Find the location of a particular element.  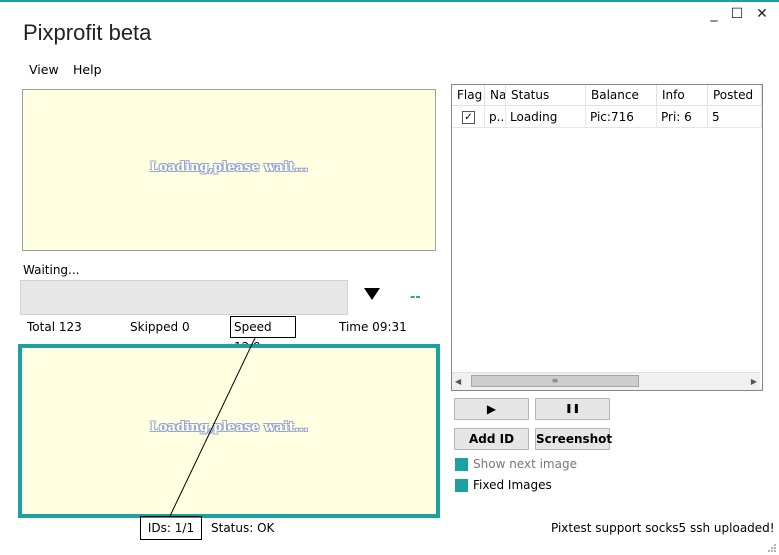

cell-flag: ✓ is located at coordinates (468, 117).